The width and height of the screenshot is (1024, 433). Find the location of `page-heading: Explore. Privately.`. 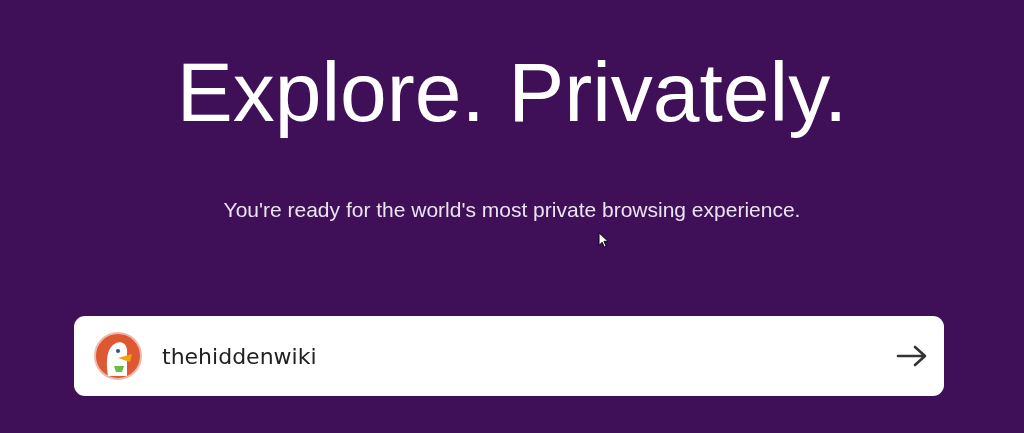

page-heading: Explore. Privately. is located at coordinates (512, 92).